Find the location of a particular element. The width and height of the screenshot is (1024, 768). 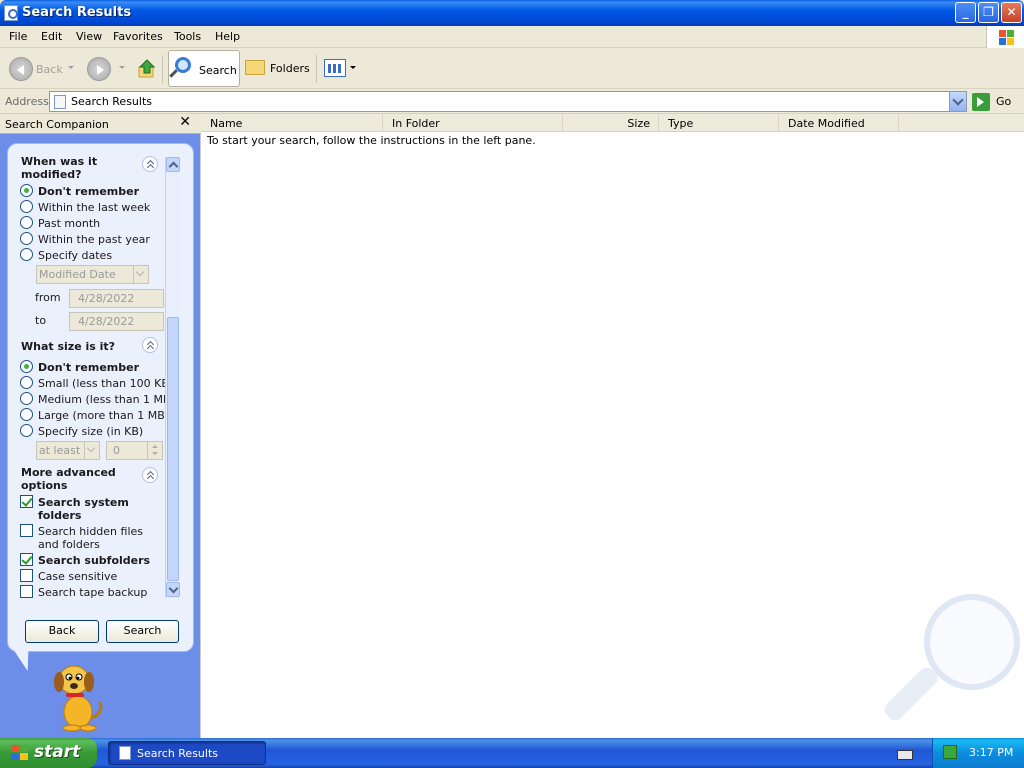

advanced-option-label: Search hidden files and folders is located at coordinates (98, 538).